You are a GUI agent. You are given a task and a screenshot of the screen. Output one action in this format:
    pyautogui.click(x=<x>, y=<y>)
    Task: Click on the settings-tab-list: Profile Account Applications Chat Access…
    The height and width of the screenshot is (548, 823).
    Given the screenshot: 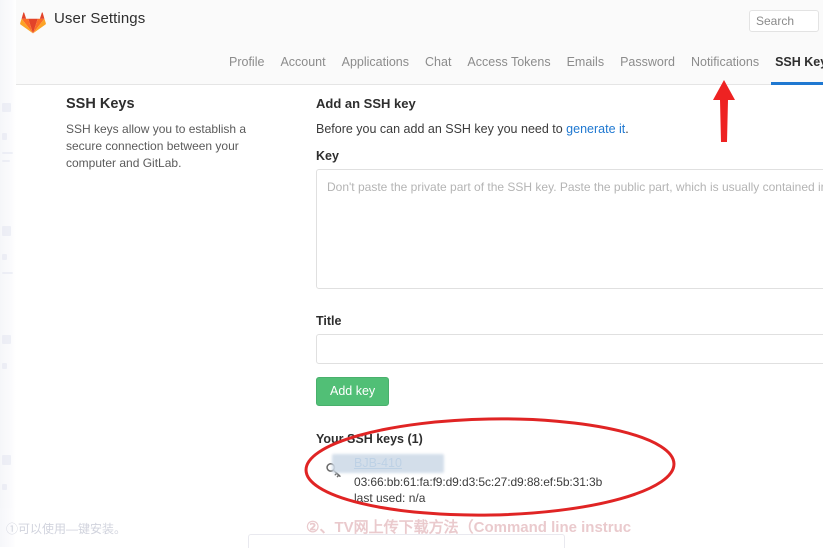 What is the action you would take?
    pyautogui.click(x=522, y=62)
    